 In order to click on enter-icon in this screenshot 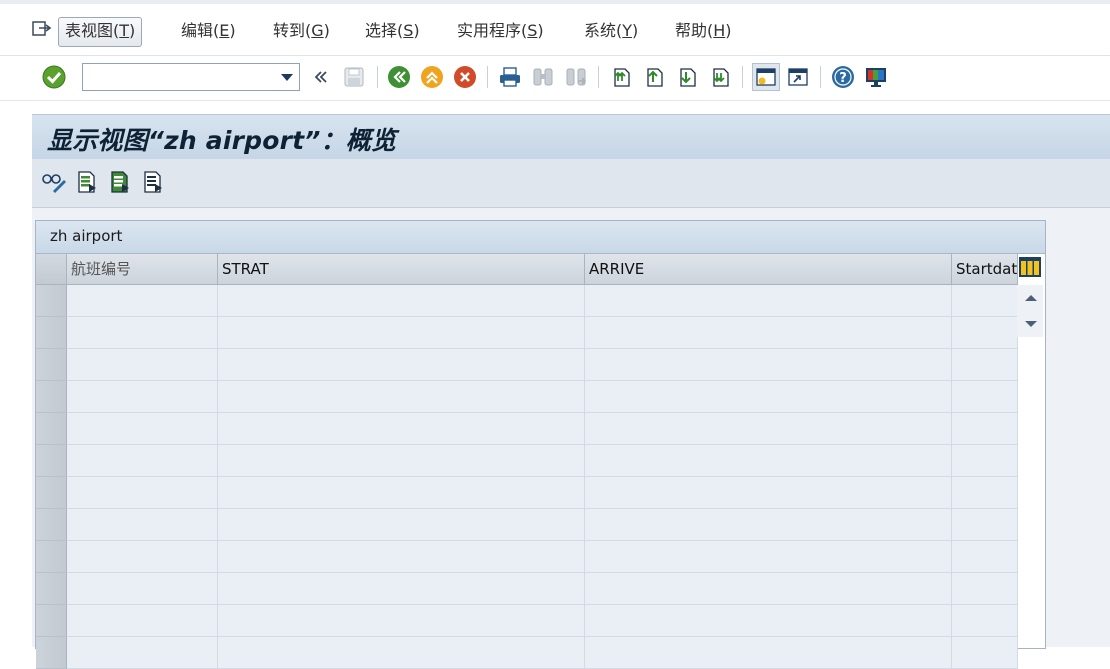, I will do `click(54, 77)`.